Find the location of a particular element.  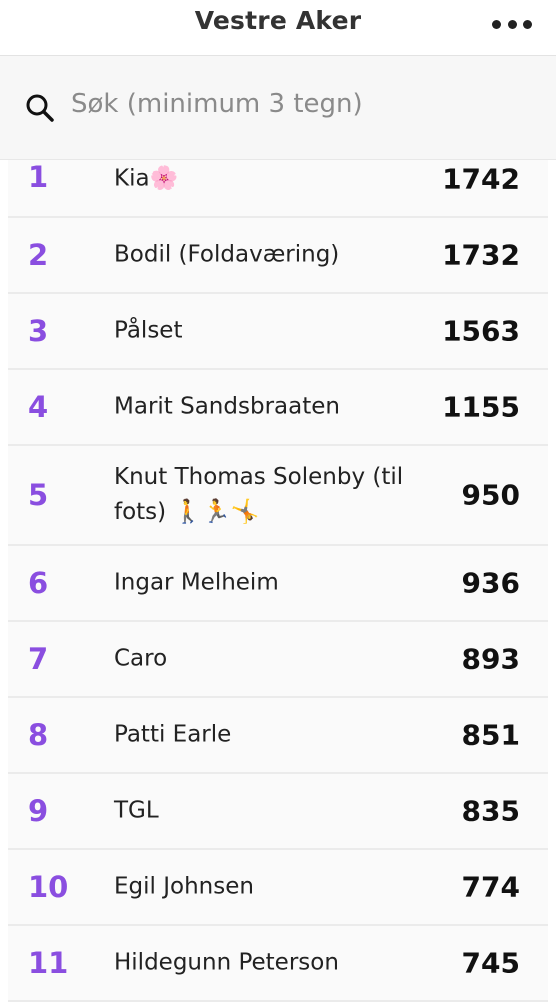

score-value: 835 is located at coordinates (490, 811).